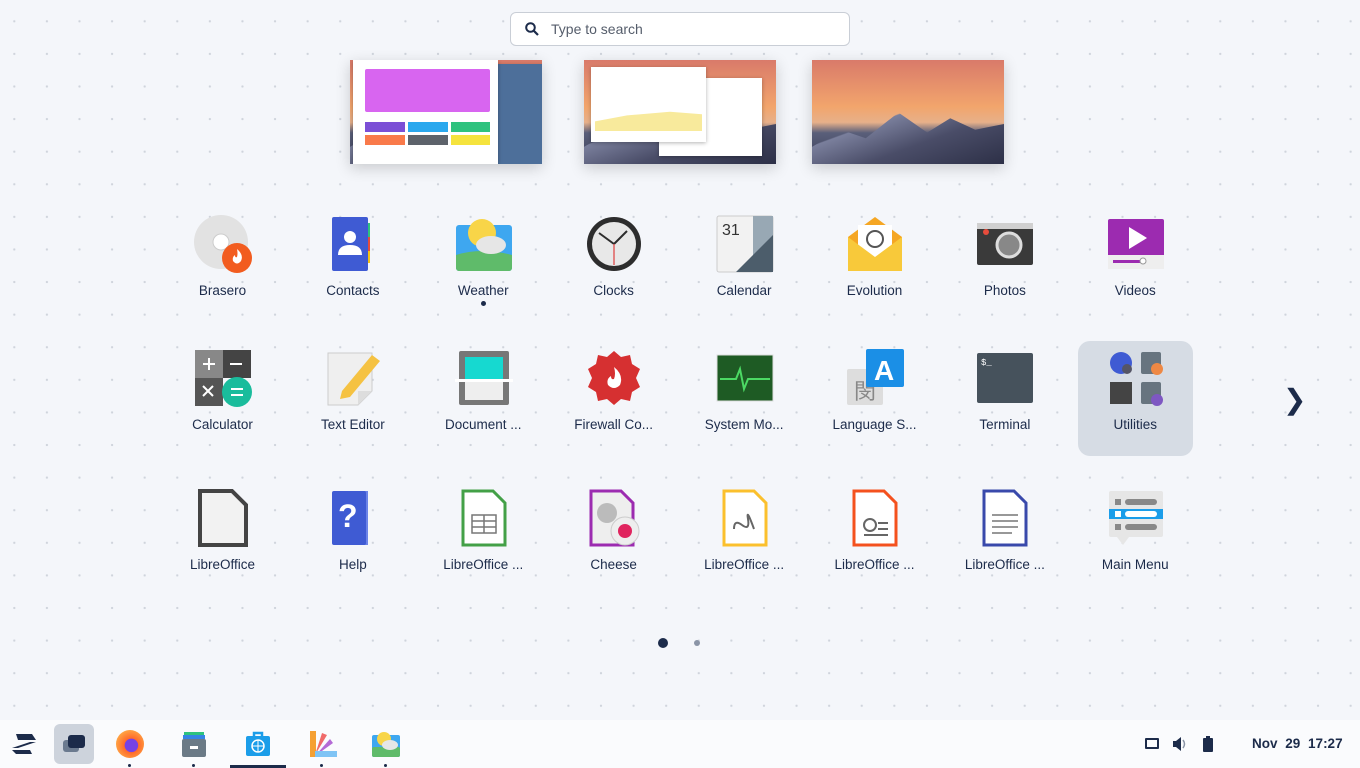 The image size is (1360, 768). What do you see at coordinates (1004, 398) in the screenshot?
I see `app-terminal: $_ Terminal` at bounding box center [1004, 398].